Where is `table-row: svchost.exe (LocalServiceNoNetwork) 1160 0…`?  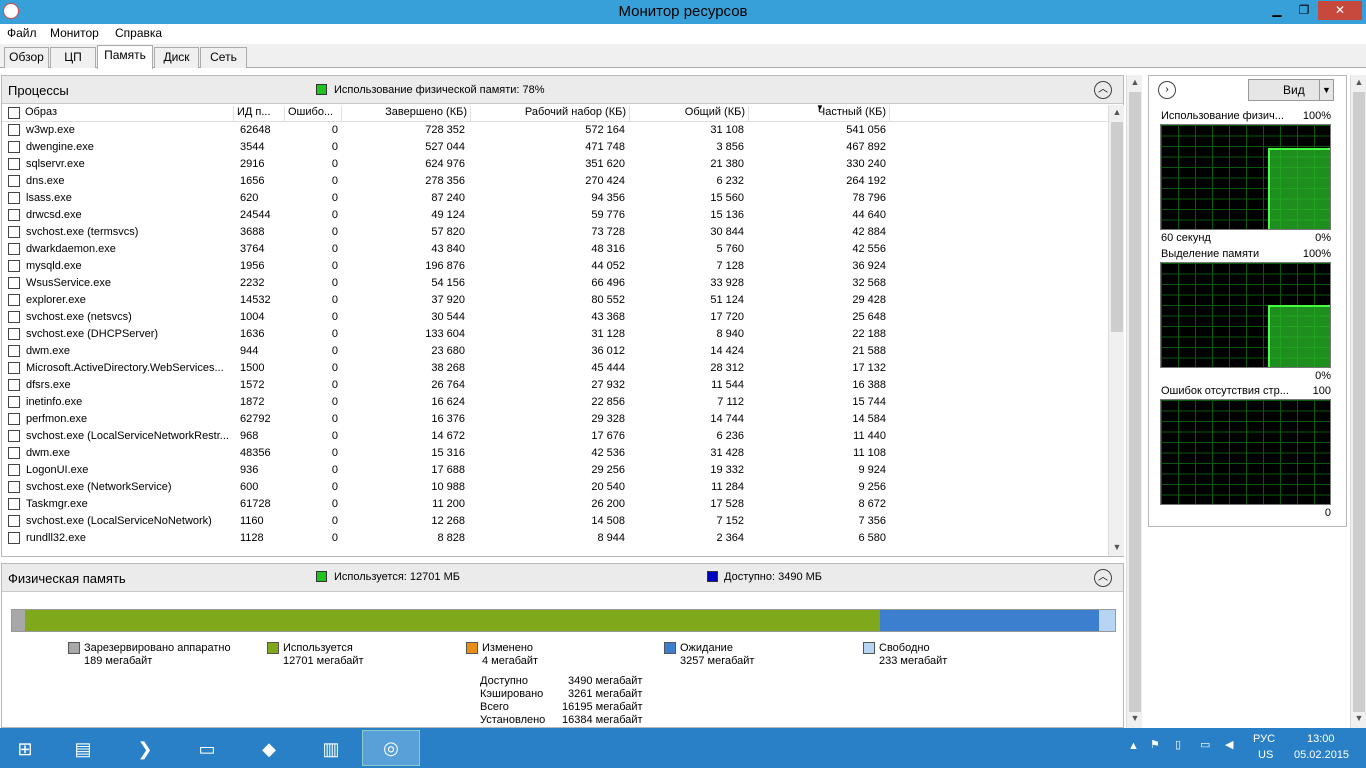 table-row: svchost.exe (LocalServiceNoNetwork) 1160 0… is located at coordinates (552, 521).